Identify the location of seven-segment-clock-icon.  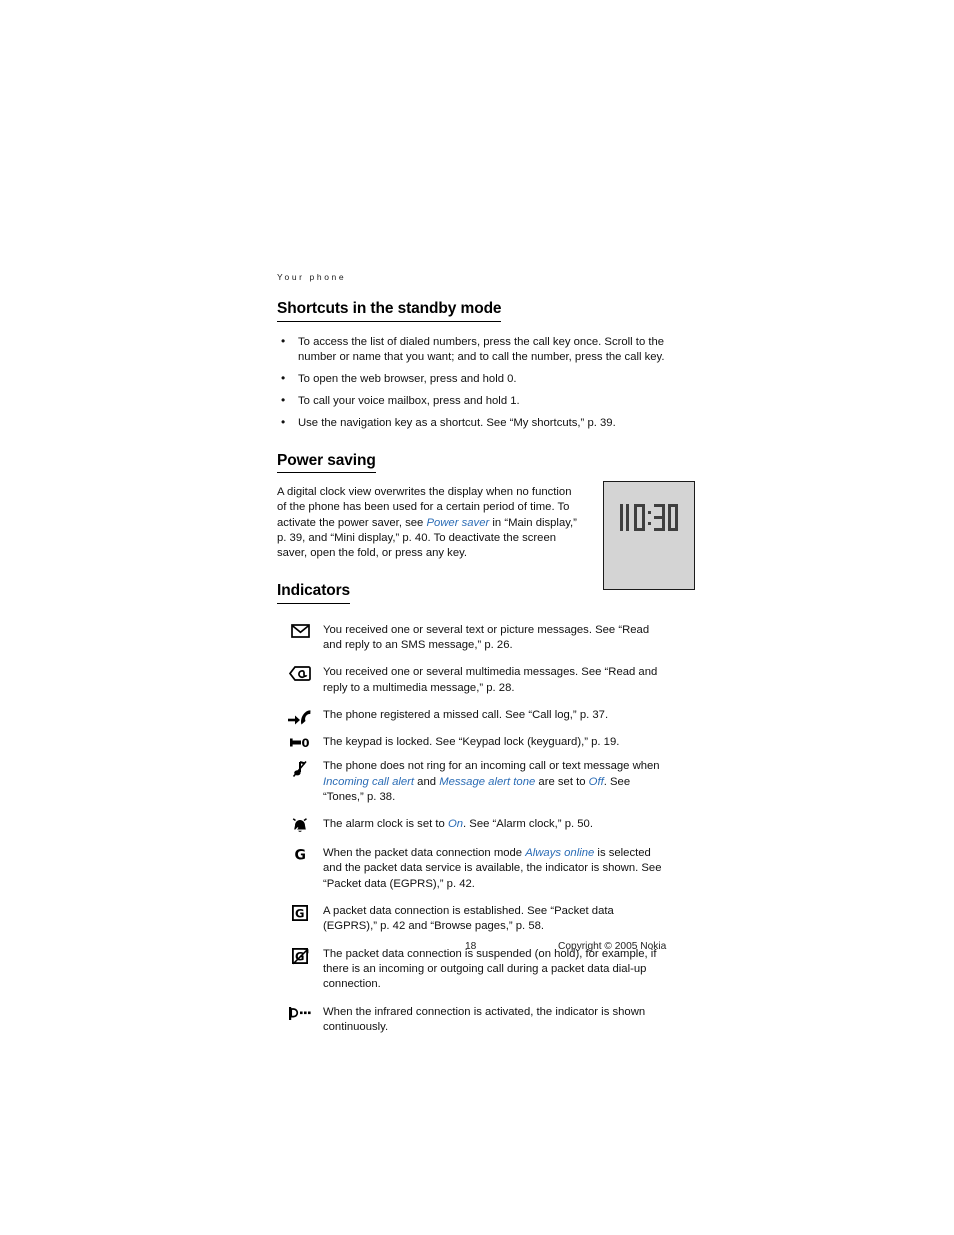
(649, 518).